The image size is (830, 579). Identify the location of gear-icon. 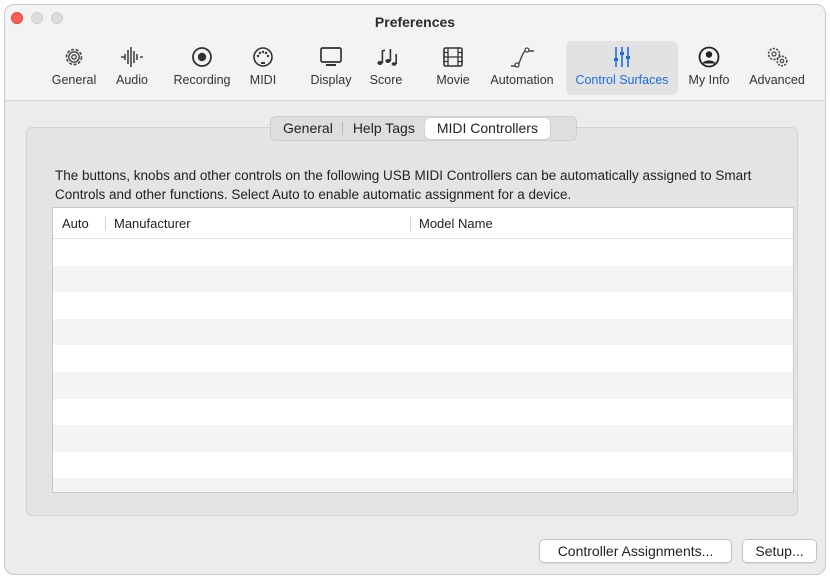
(74, 57).